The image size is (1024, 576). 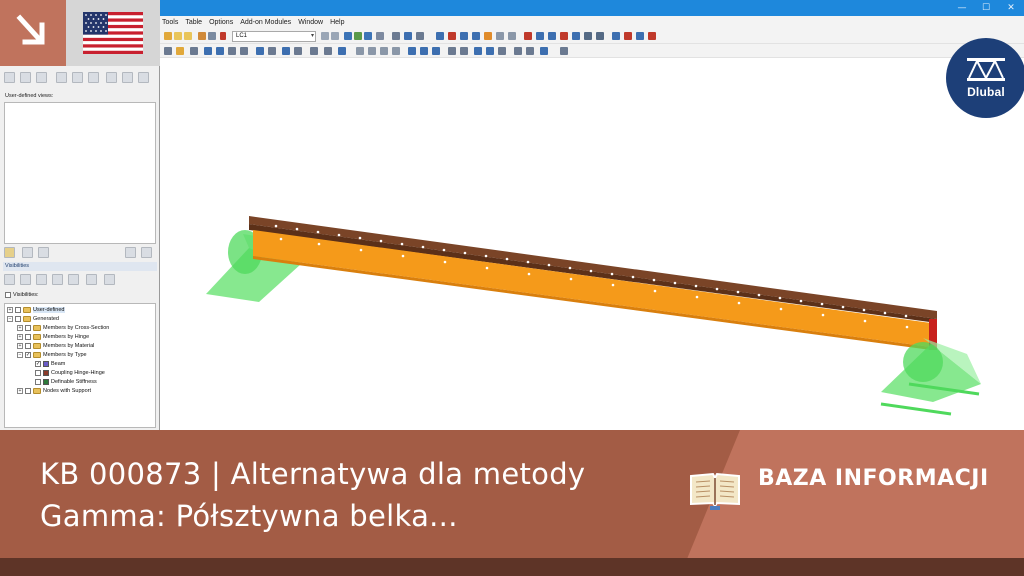 I want to click on save-icon, so click(x=188, y=36).